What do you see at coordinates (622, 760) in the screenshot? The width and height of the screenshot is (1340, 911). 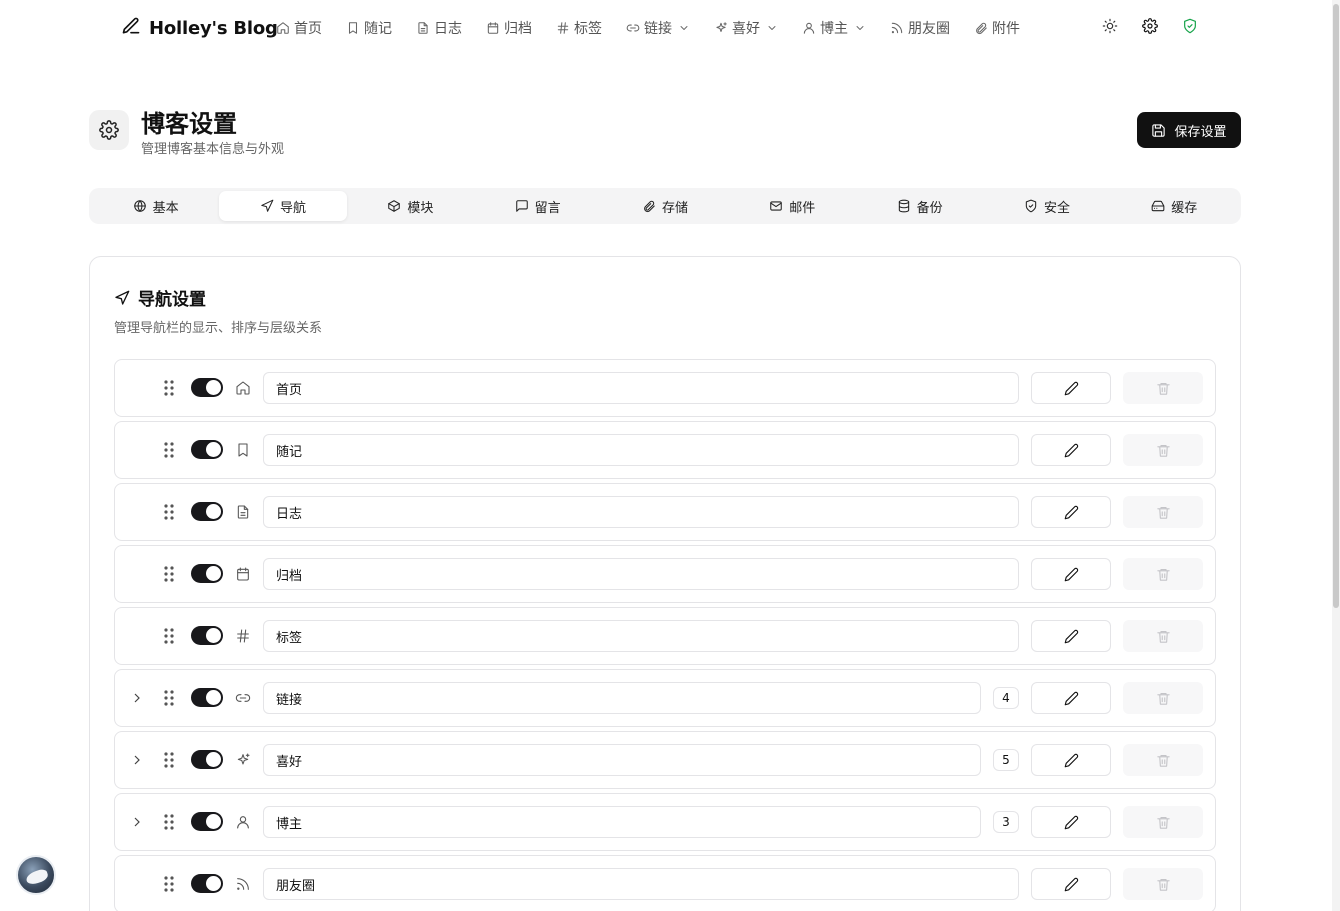 I see `nav-name-input: 喜好` at bounding box center [622, 760].